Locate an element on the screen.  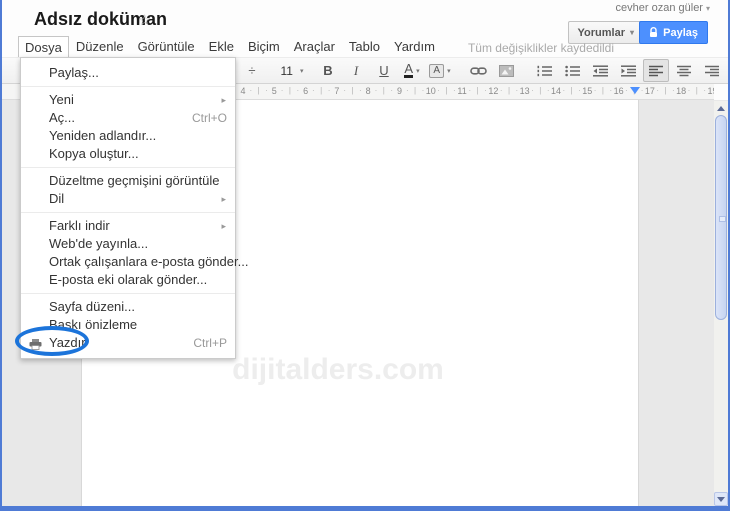
partial-toolbar-icon: ÷ is located at coordinates (252, 70).